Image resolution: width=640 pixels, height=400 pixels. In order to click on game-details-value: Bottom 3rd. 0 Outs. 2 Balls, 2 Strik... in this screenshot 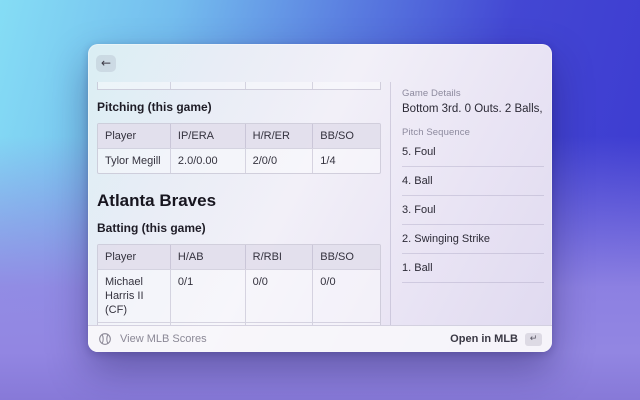, I will do `click(473, 109)`.